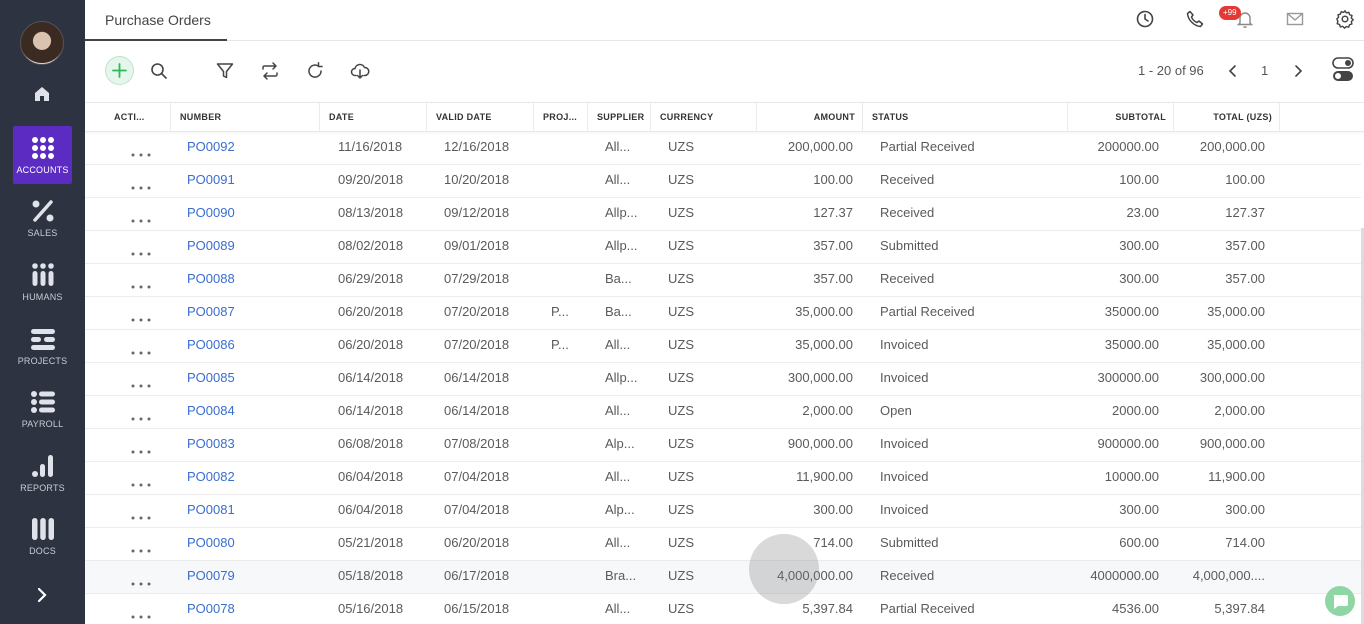 This screenshot has width=1364, height=624. I want to click on po-number-link: PO0081, so click(247, 511).